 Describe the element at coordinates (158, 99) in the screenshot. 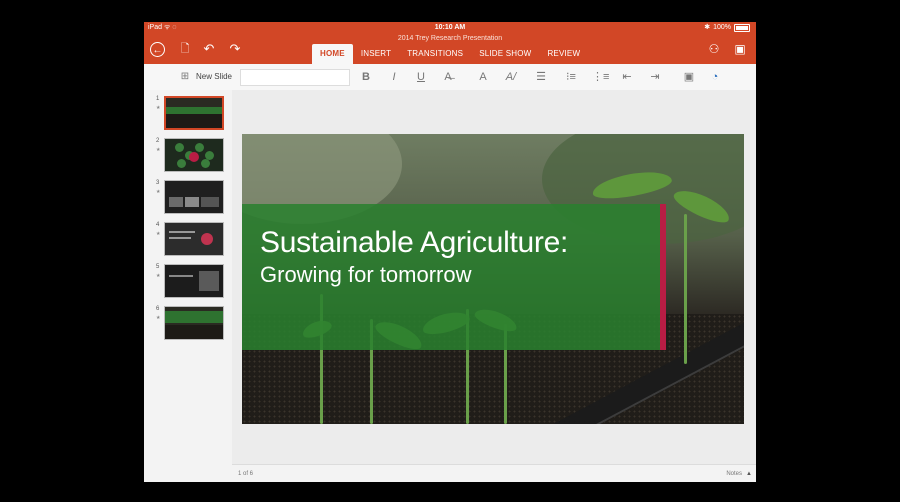

I see `thumbnail-number: 1` at that location.